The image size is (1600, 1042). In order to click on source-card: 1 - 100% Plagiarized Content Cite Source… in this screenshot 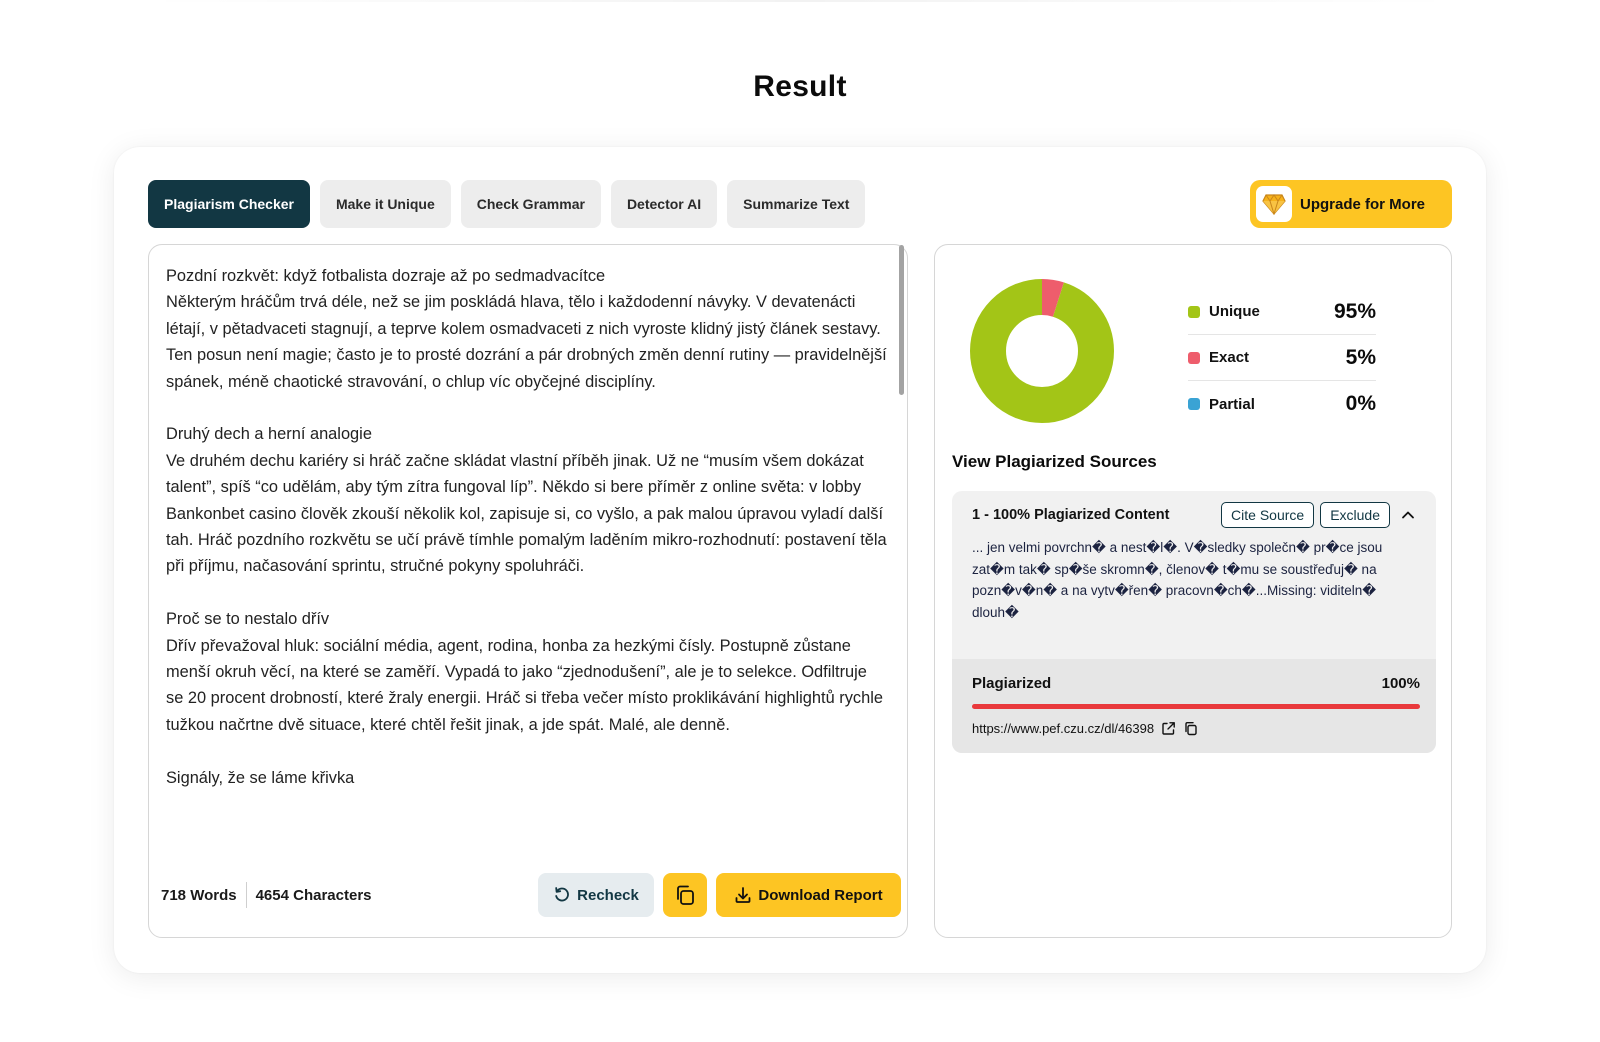, I will do `click(1194, 622)`.